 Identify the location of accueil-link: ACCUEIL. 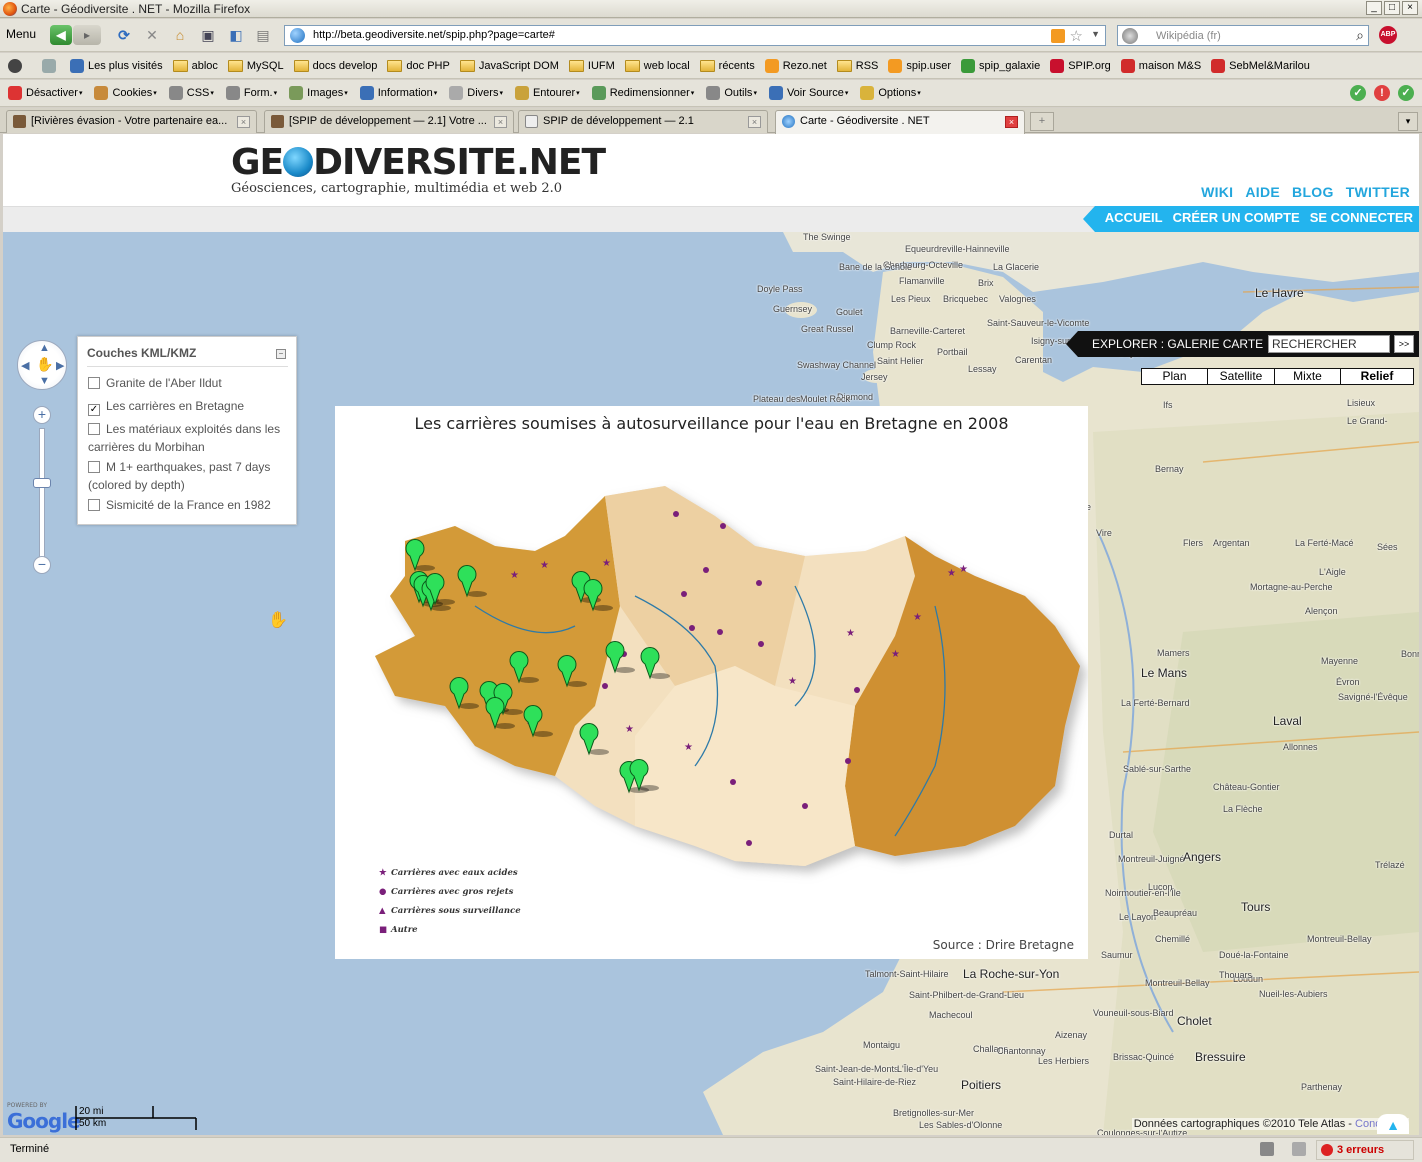
(1134, 217).